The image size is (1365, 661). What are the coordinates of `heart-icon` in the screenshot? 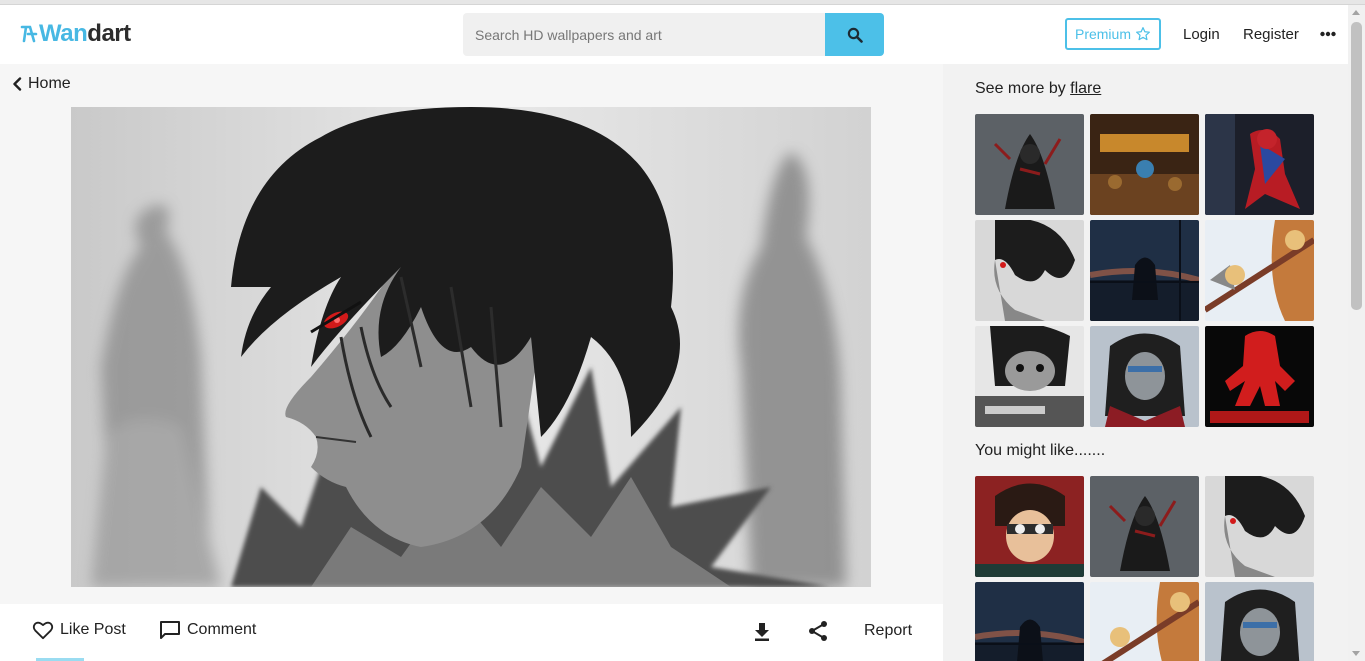 It's located at (43, 630).